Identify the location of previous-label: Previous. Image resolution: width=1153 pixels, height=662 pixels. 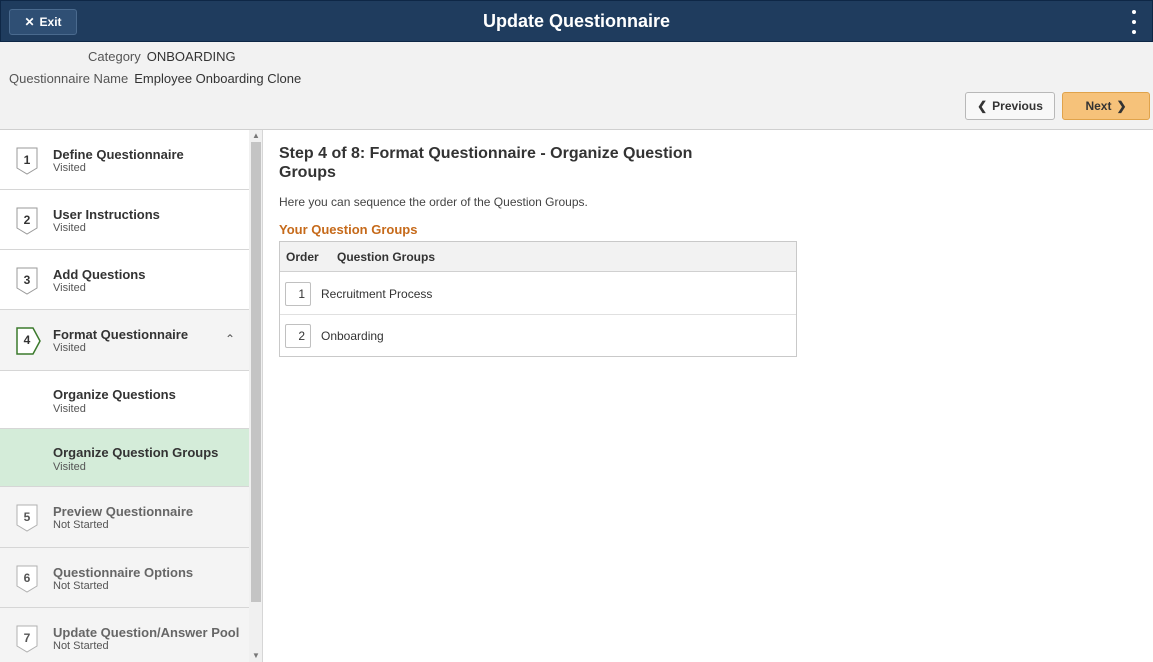
(1017, 106).